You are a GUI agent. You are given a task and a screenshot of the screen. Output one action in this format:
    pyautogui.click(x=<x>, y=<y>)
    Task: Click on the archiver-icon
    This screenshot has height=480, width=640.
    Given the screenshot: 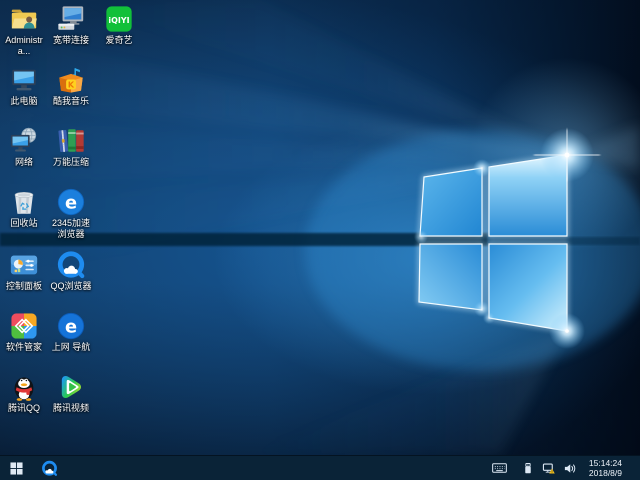 What is the action you would take?
    pyautogui.click(x=71, y=141)
    